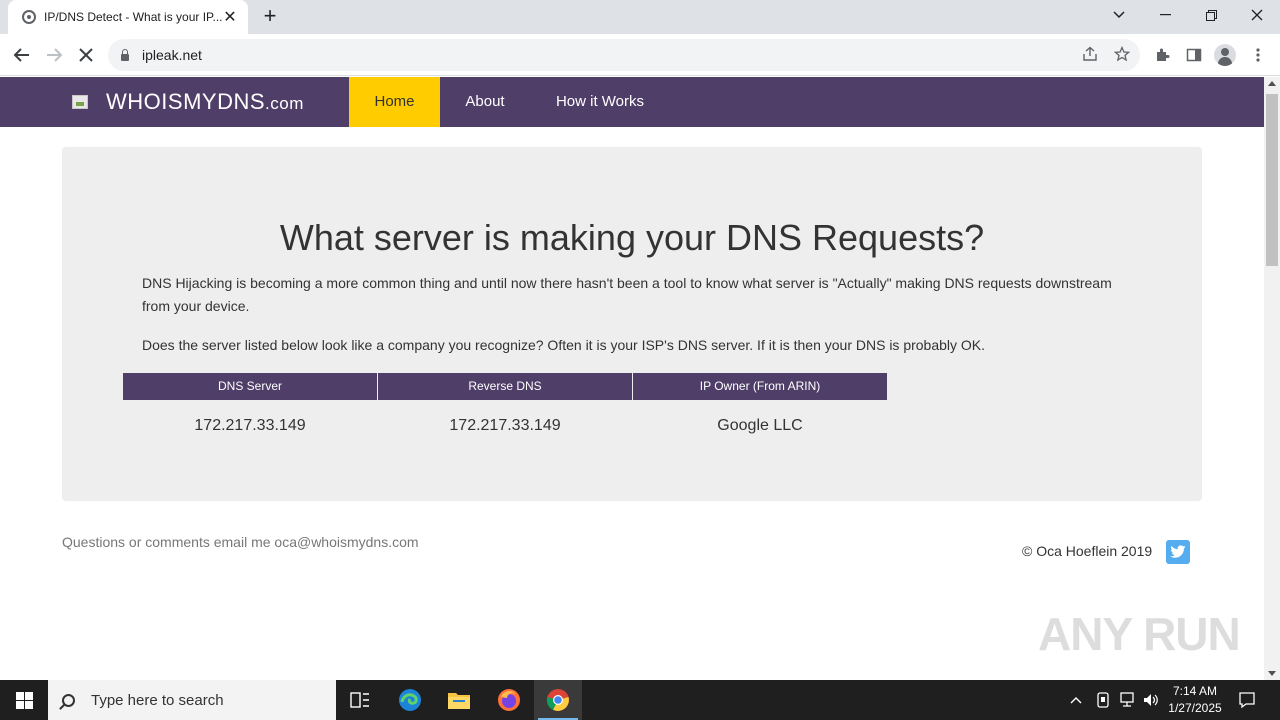  I want to click on brand-prefix: WHOIS, so click(145, 101).